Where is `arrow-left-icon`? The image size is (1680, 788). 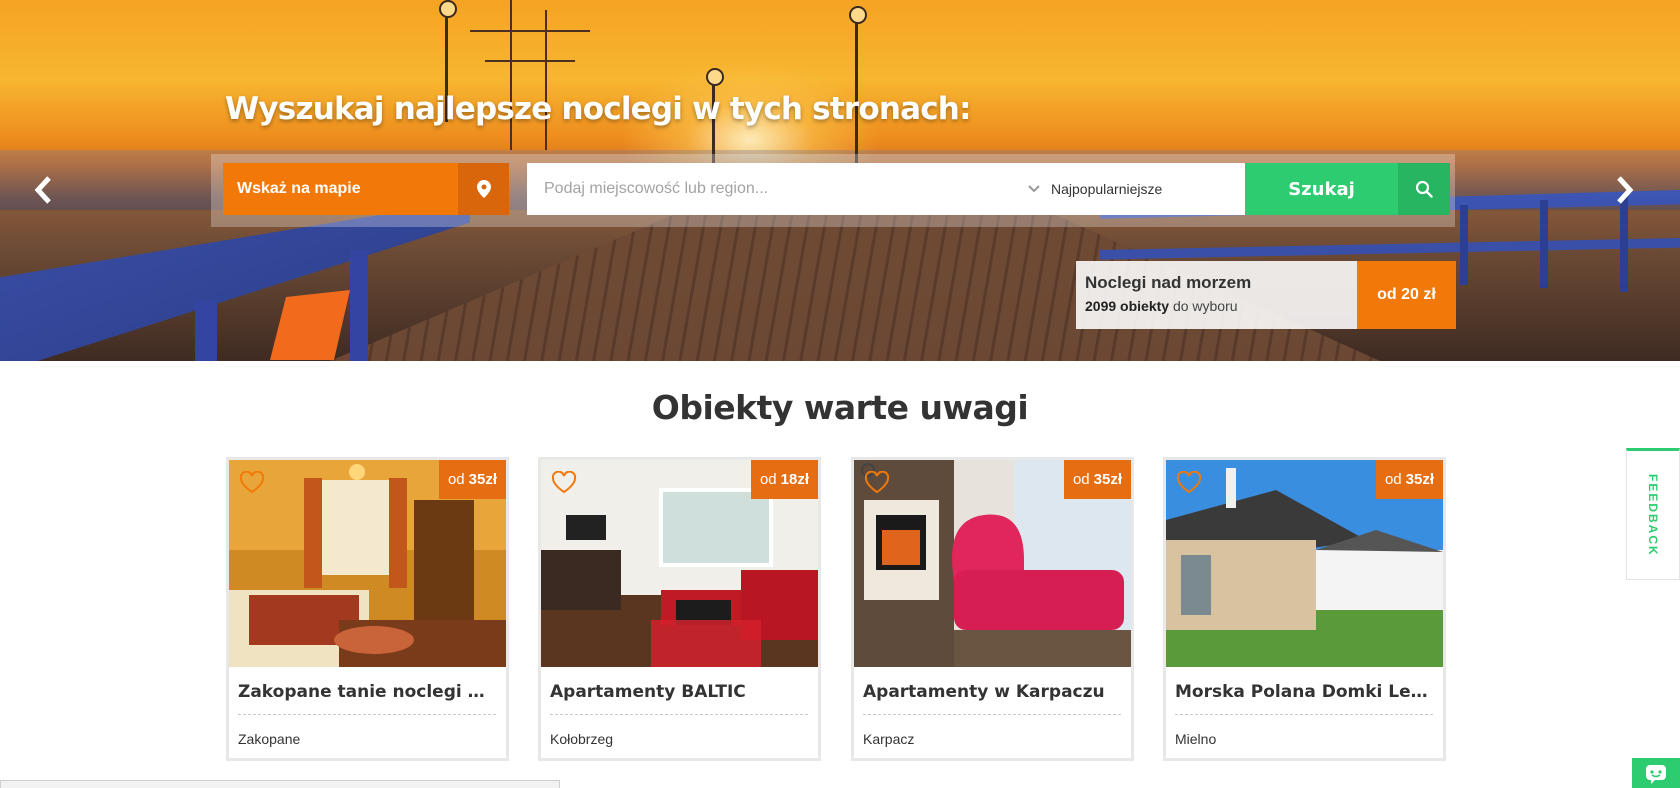
arrow-left-icon is located at coordinates (42, 190).